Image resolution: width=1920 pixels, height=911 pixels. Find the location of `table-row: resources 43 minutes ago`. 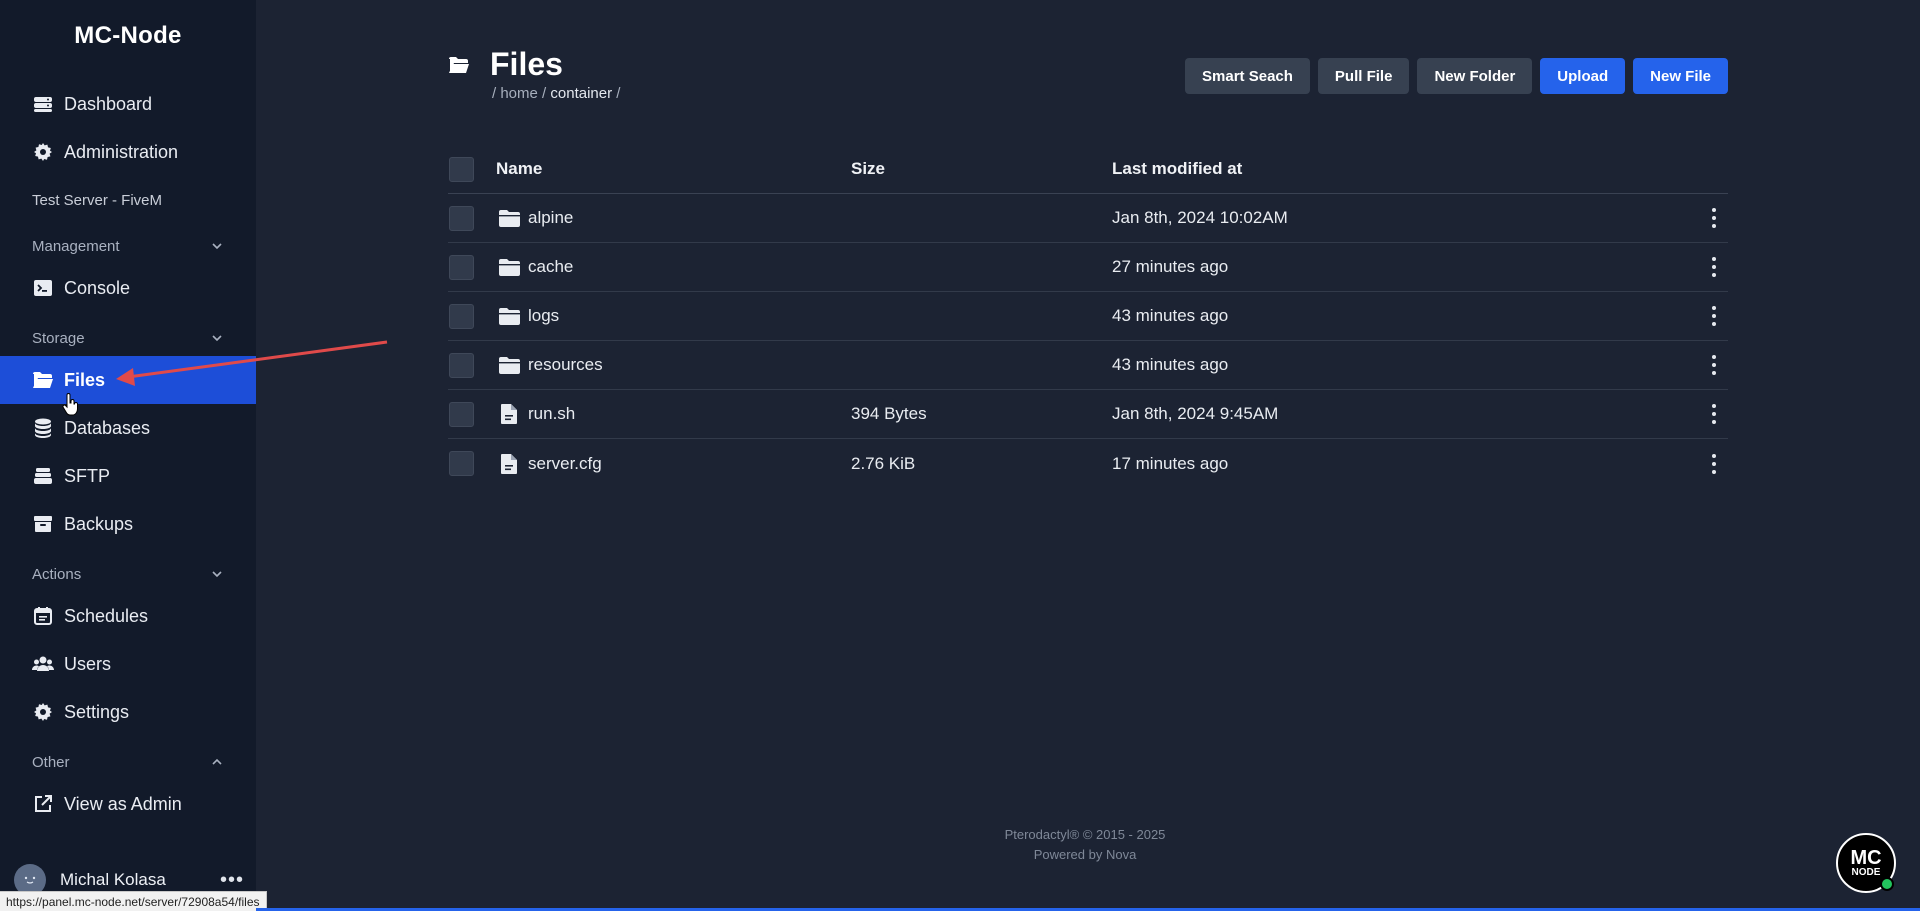

table-row: resources 43 minutes ago is located at coordinates (1088, 365).